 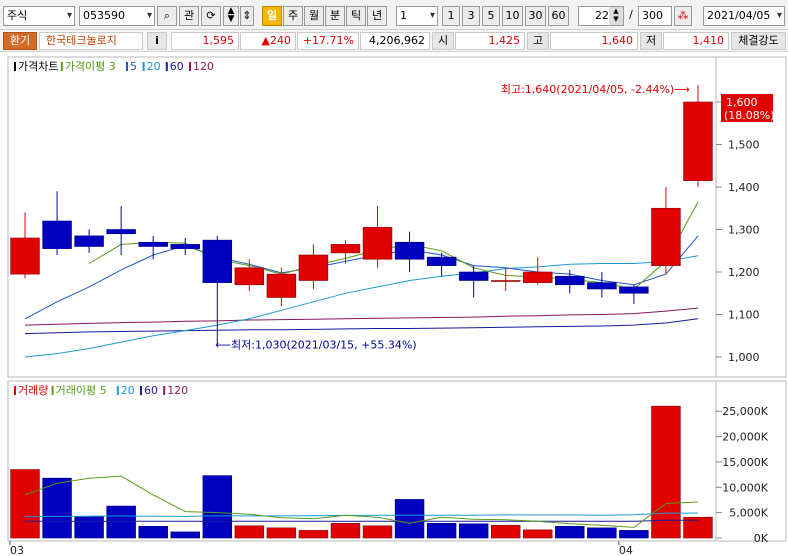 I want to click on low-annotation: ⟵최저:1,030(2021/03/15, +55.34%), so click(x=315, y=344).